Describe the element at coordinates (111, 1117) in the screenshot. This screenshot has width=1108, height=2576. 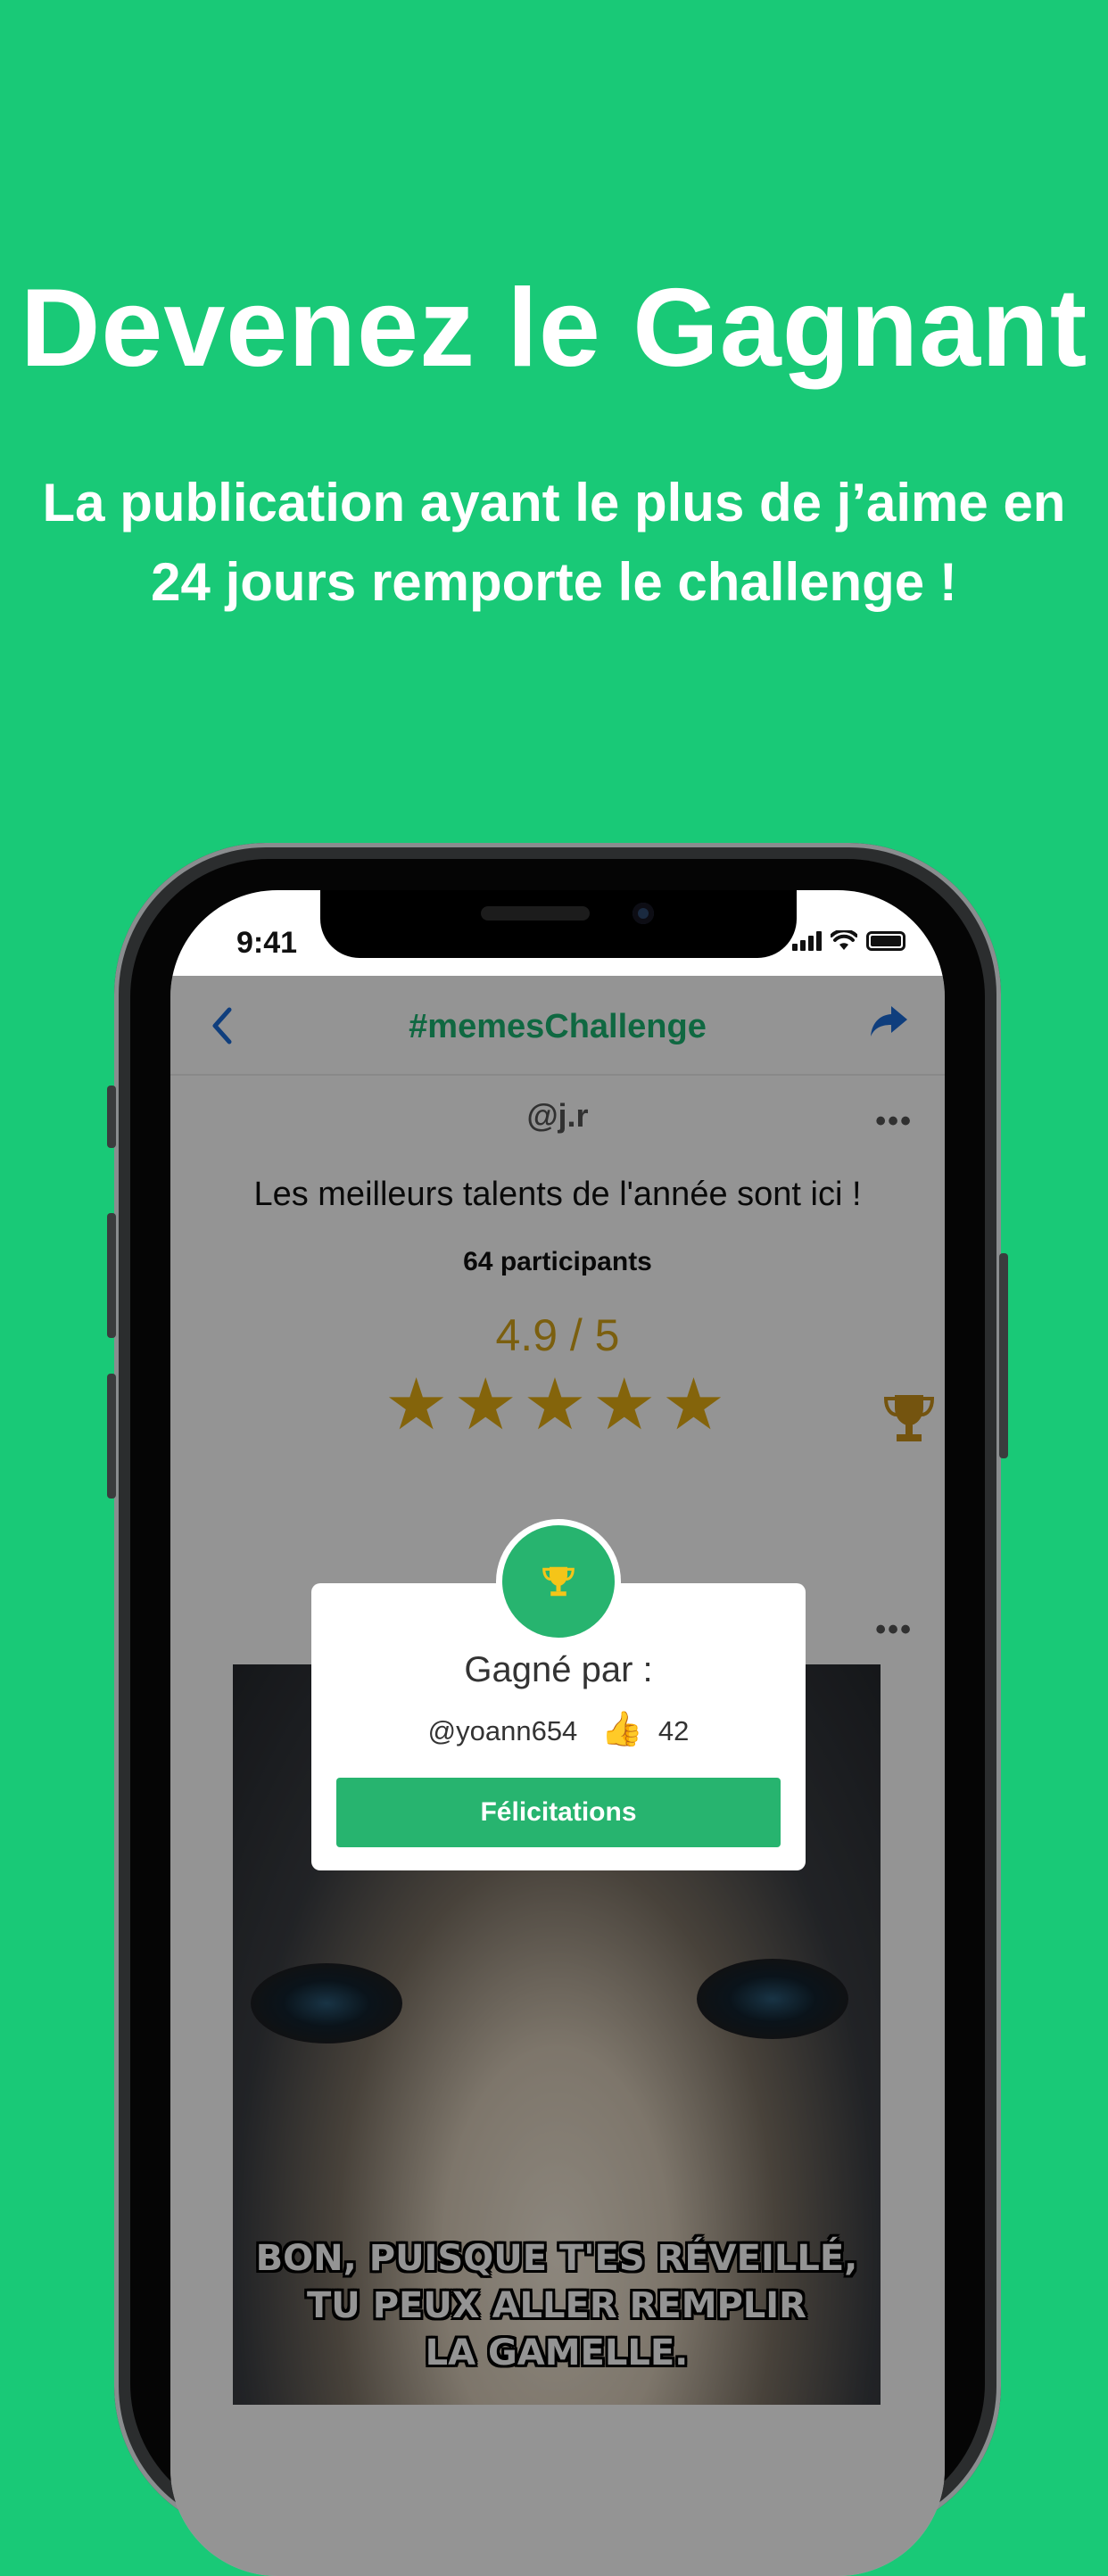
I see `phone-mute-switch` at that location.